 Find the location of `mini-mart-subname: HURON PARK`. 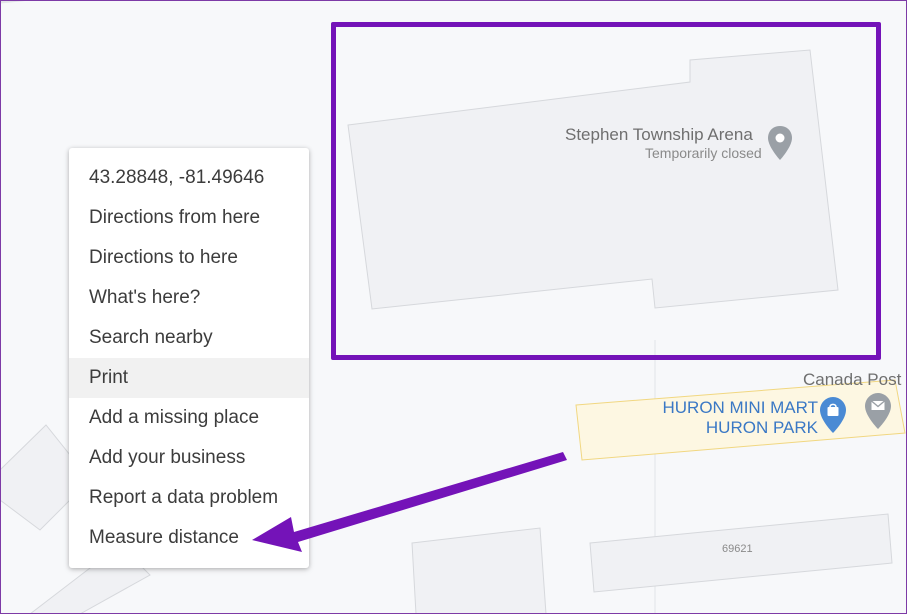

mini-mart-subname: HURON PARK is located at coordinates (761, 427).